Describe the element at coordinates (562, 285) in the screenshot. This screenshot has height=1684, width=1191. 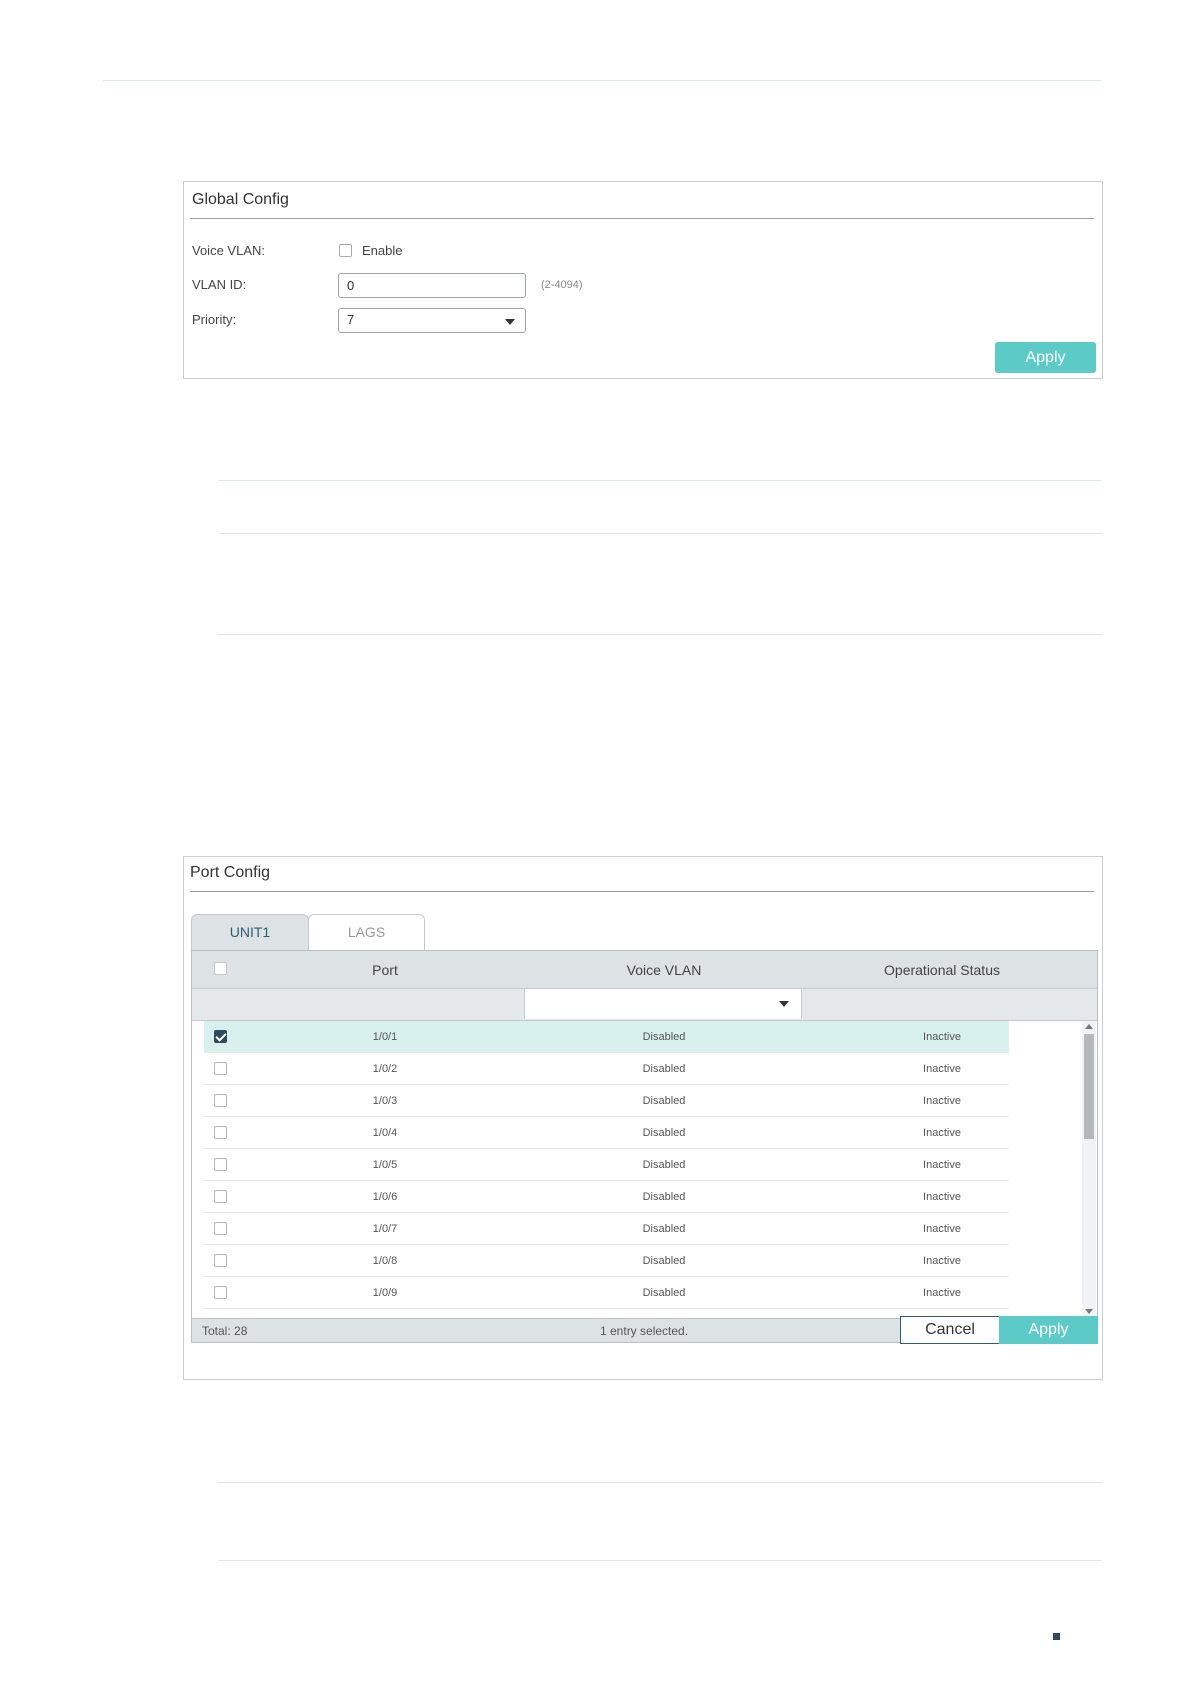
I see `vlan-id-hint: (2-4094)` at that location.